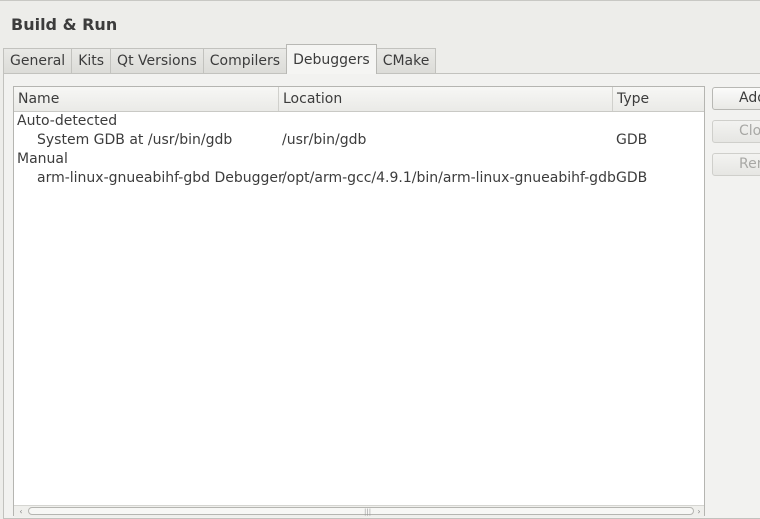  Describe the element at coordinates (324, 140) in the screenshot. I see `debugger-location: /usr/bin/gdb` at that location.